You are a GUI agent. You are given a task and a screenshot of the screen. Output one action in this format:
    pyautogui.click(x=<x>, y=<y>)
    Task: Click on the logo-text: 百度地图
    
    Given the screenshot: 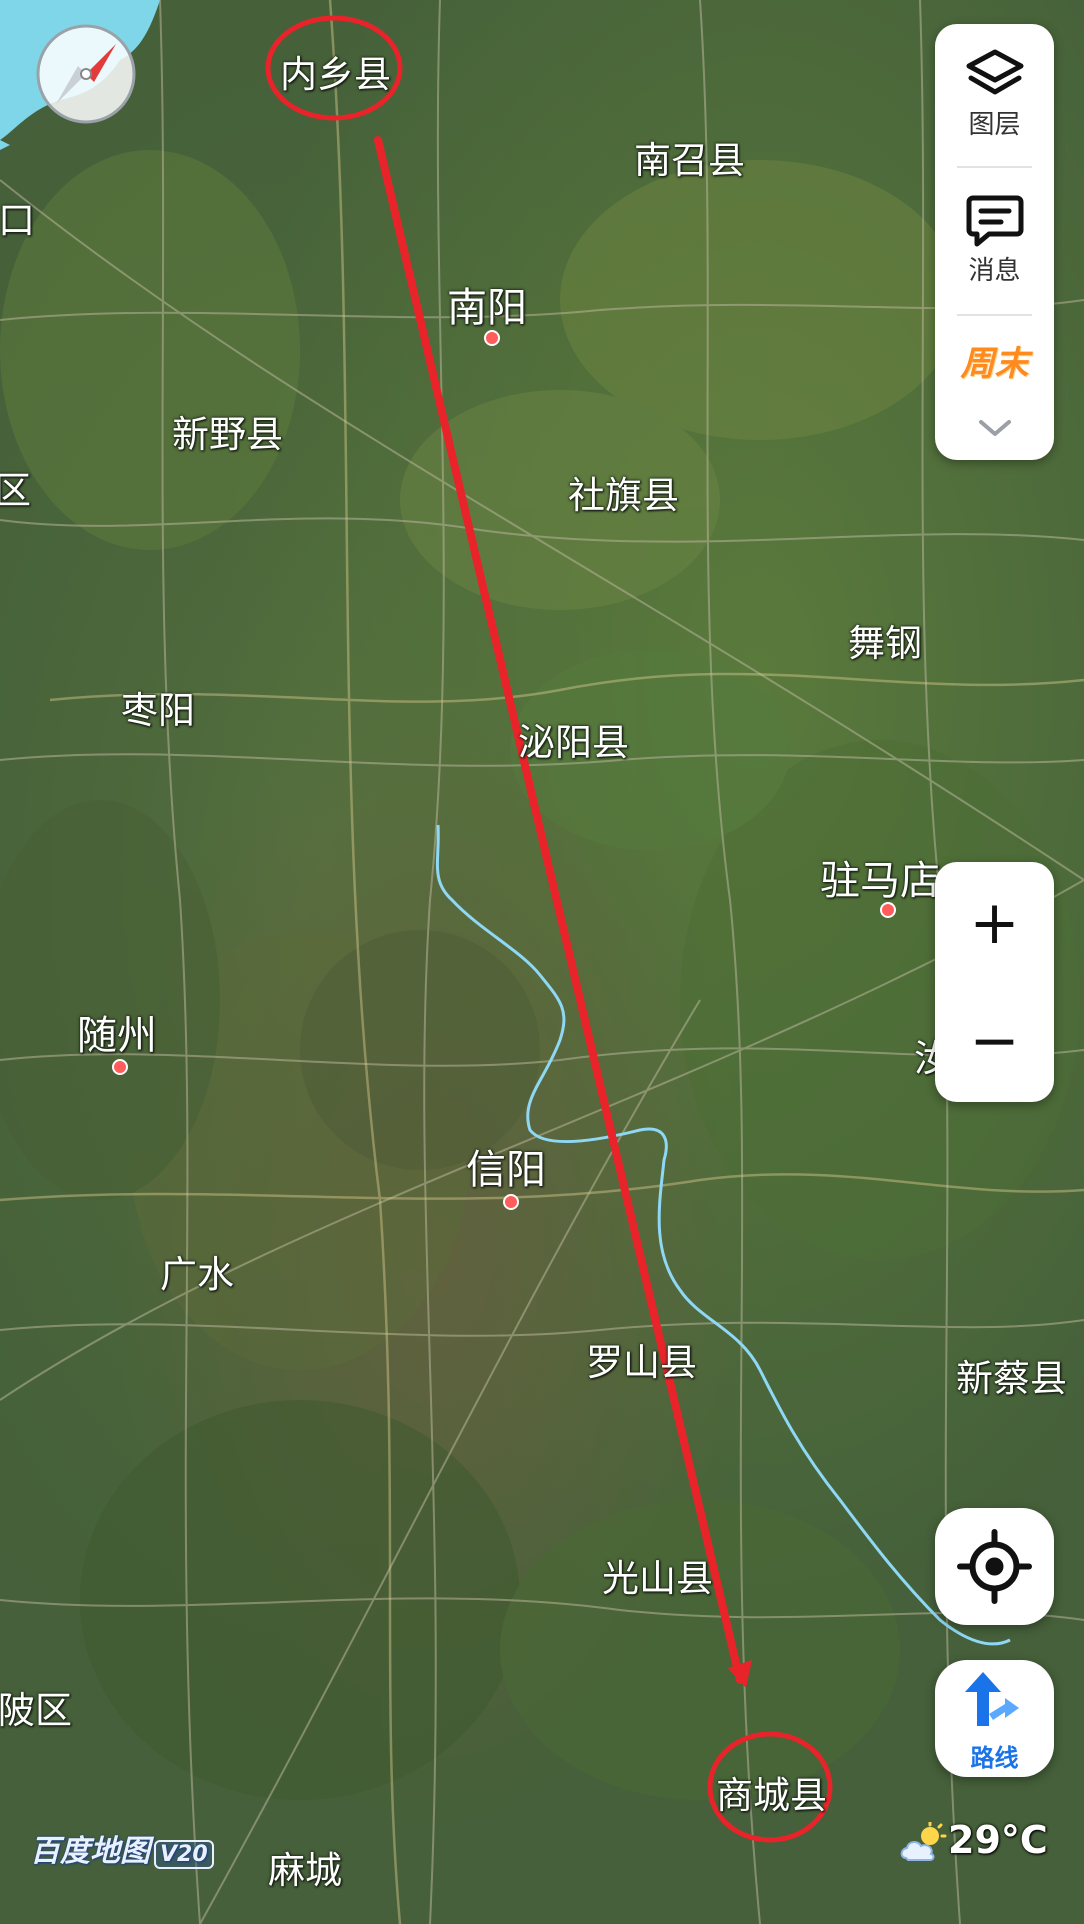 What is the action you would take?
    pyautogui.click(x=90, y=1851)
    